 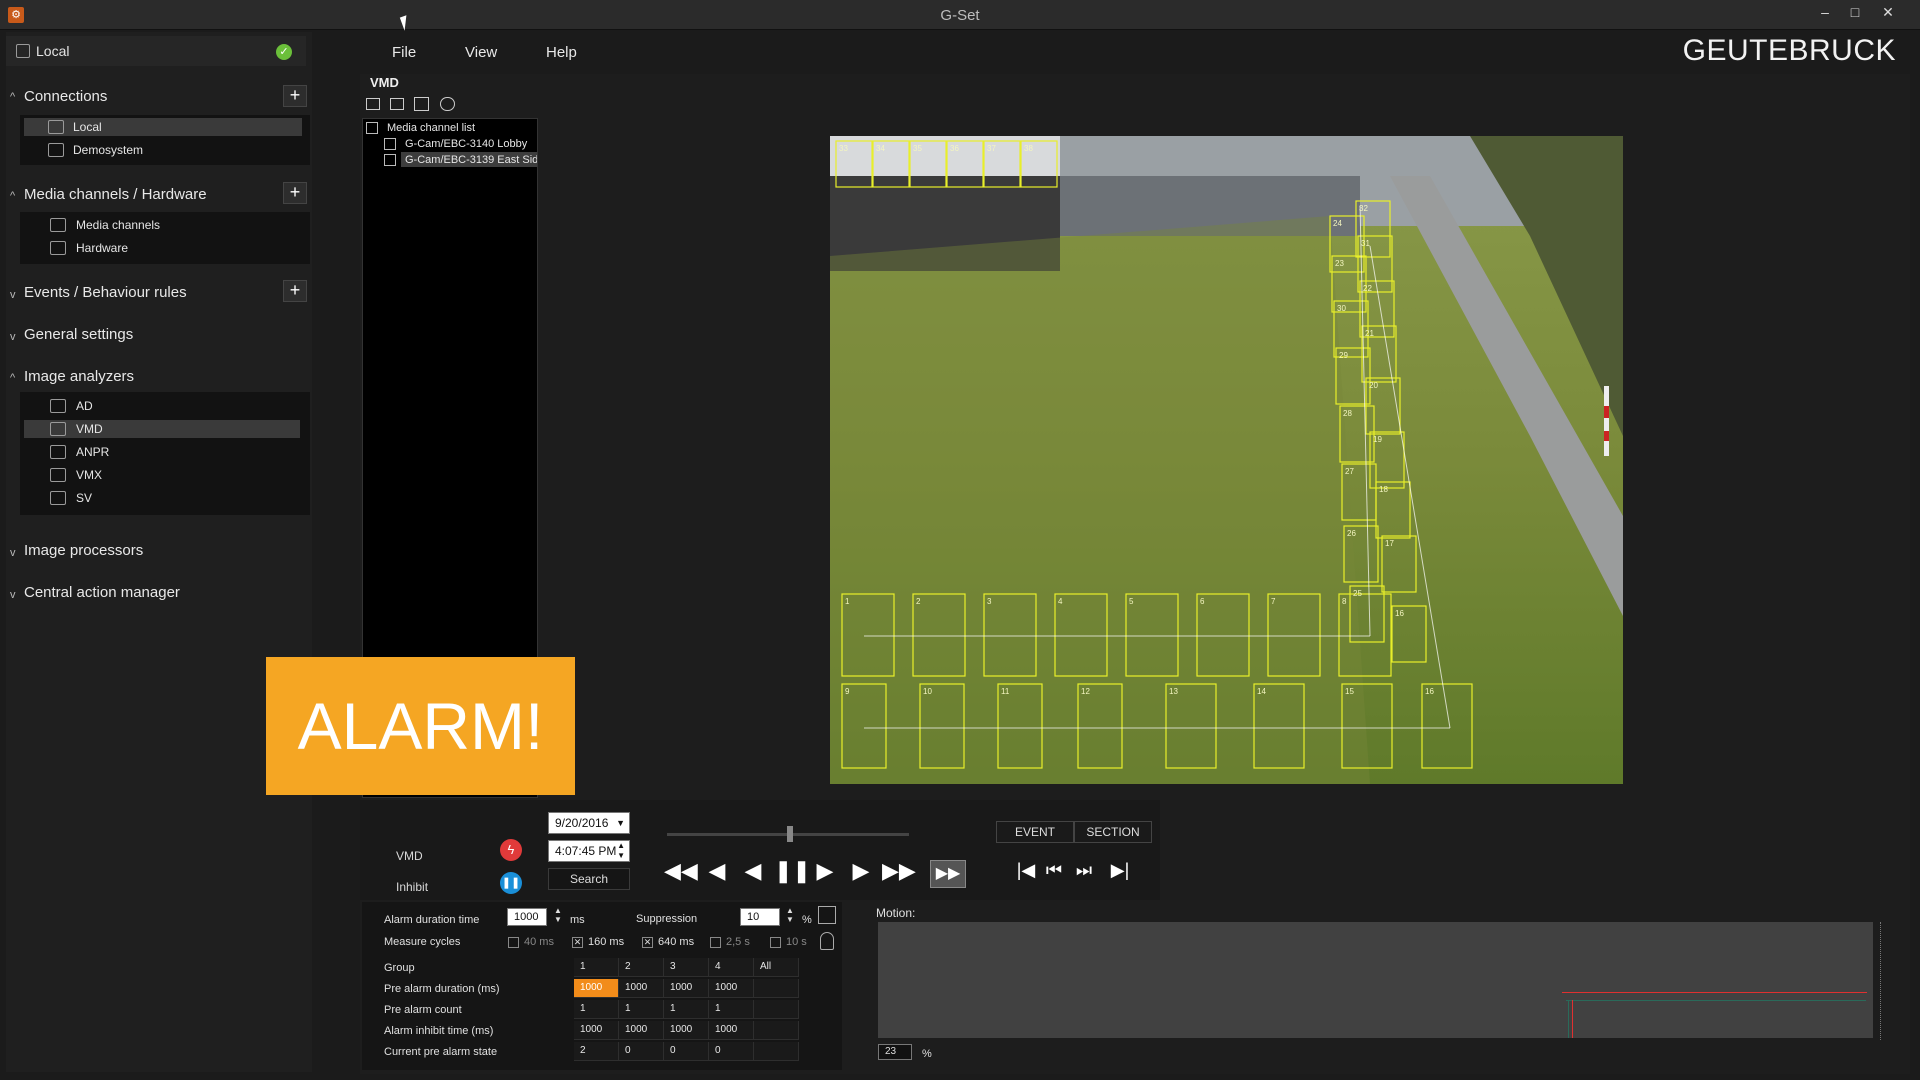 What do you see at coordinates (511, 883) in the screenshot?
I see `inhibit-pause-icon: ❚❚` at bounding box center [511, 883].